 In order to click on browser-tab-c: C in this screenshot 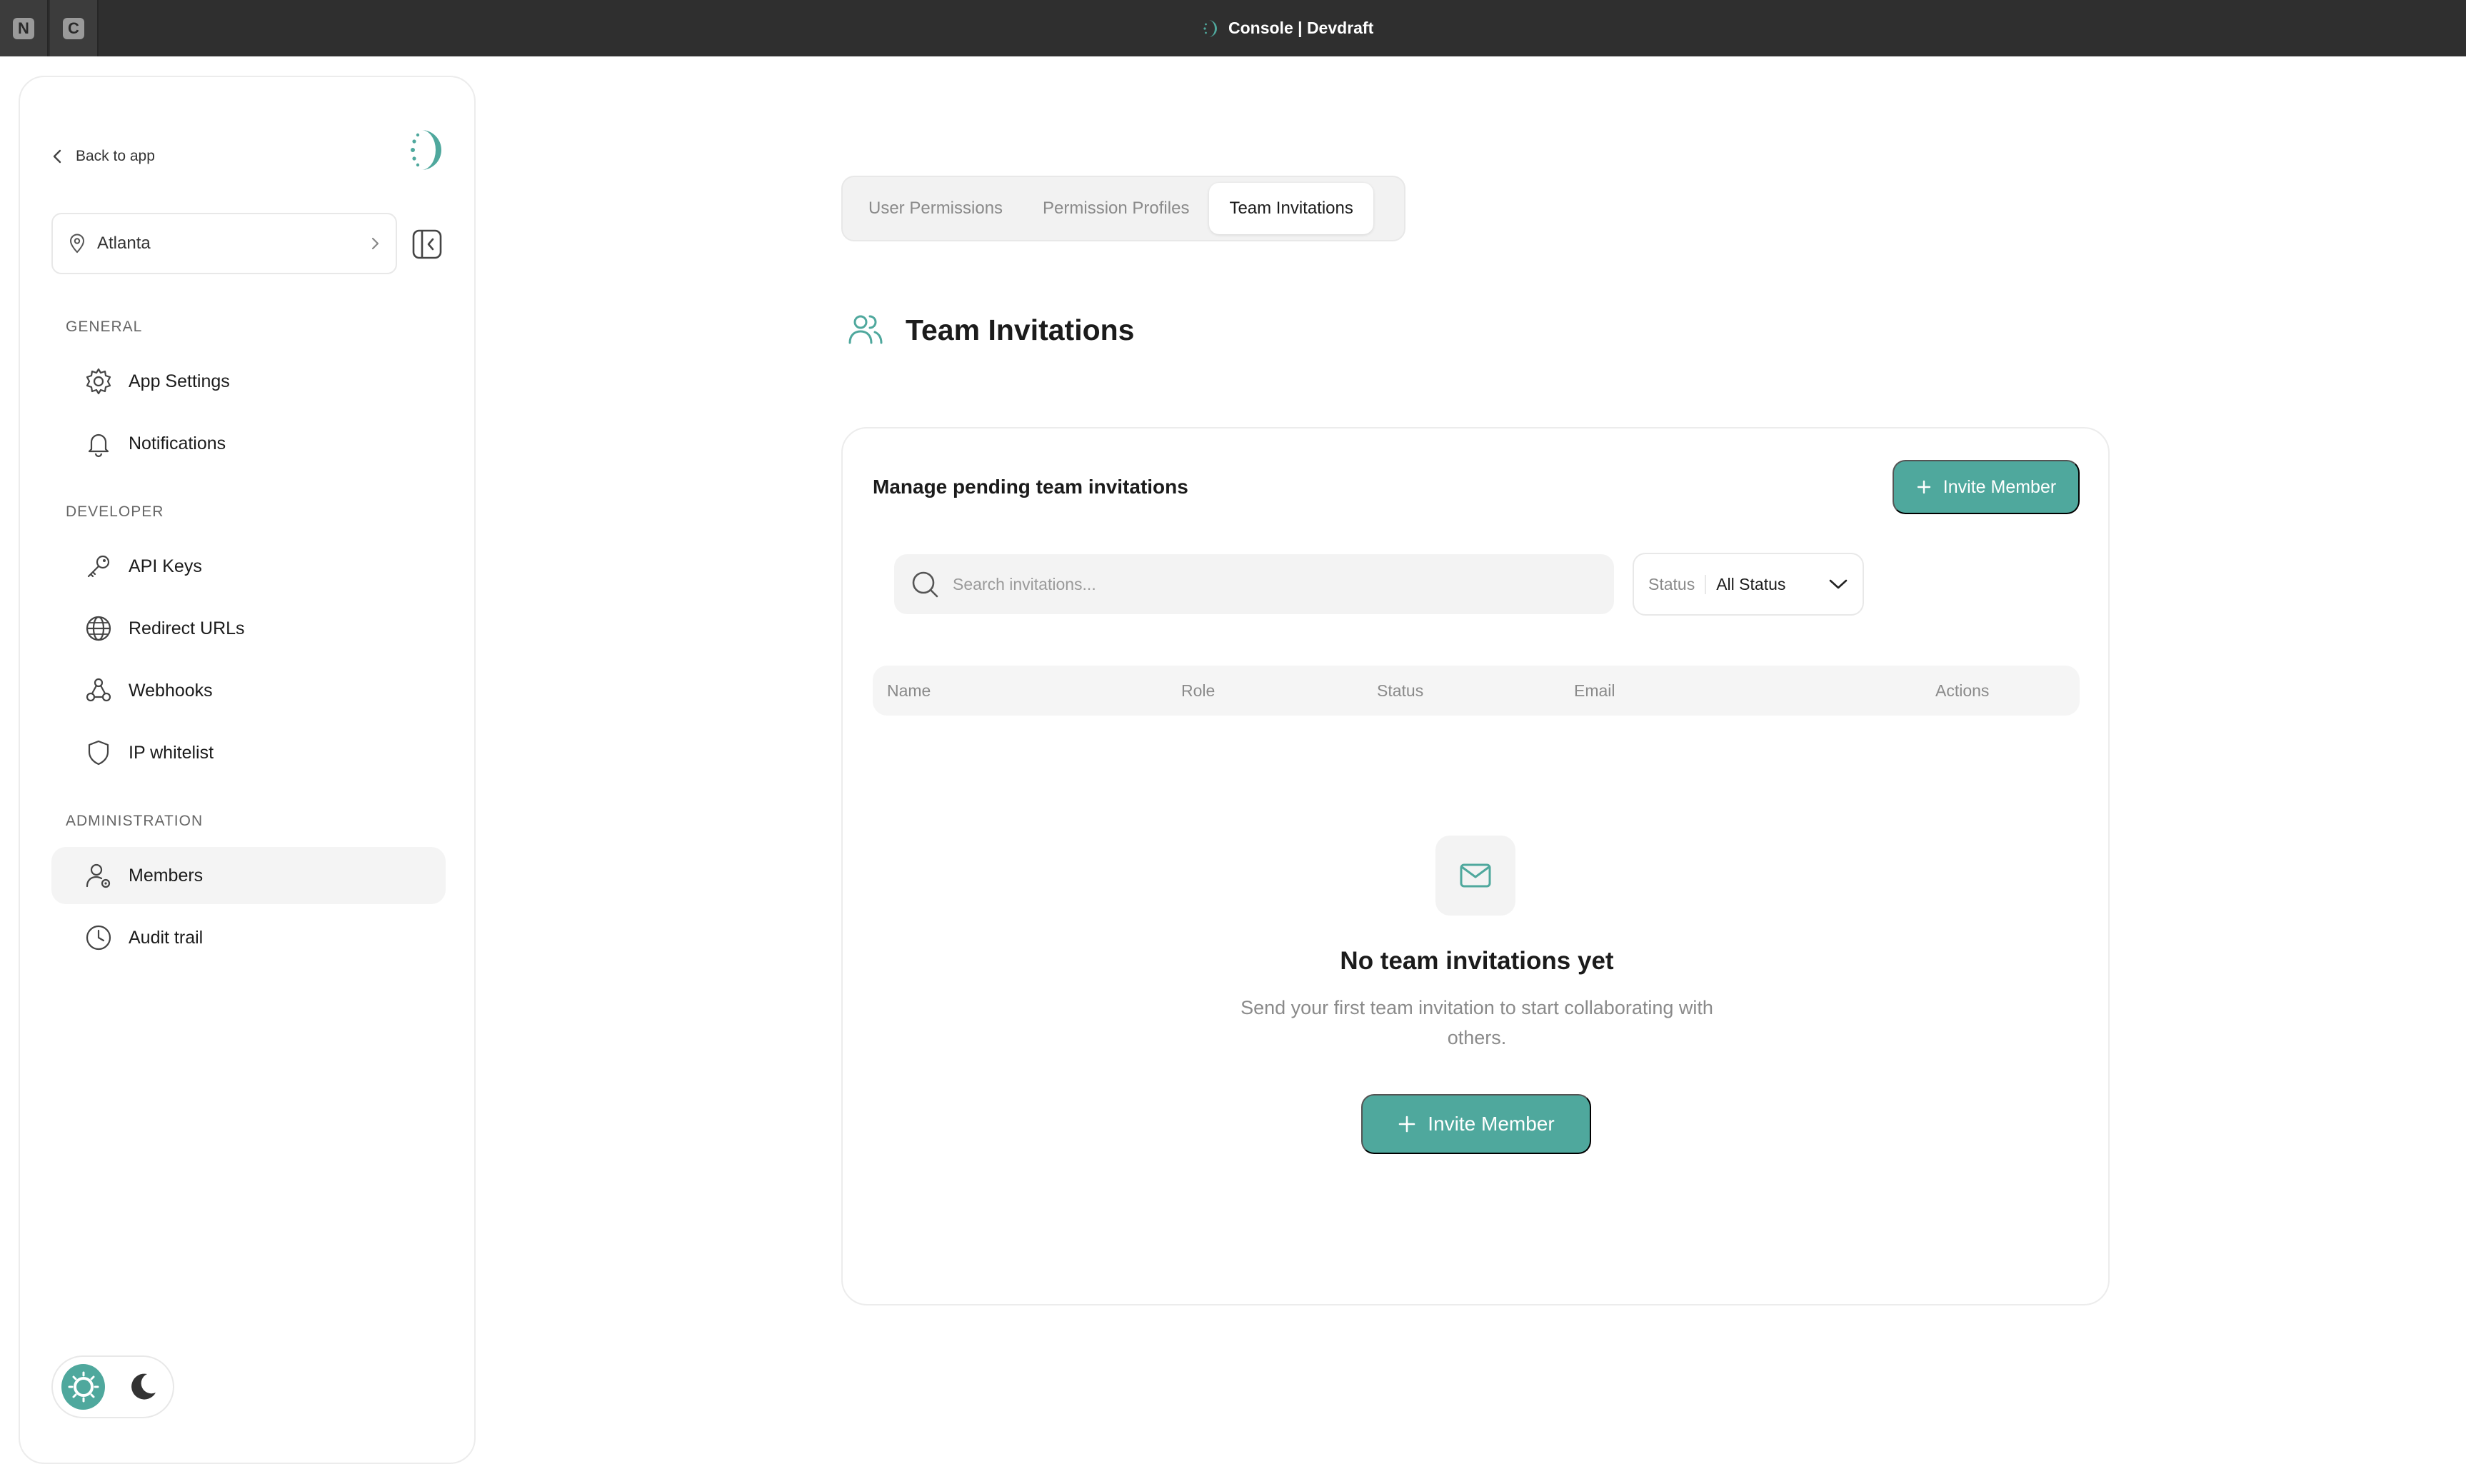, I will do `click(74, 28)`.